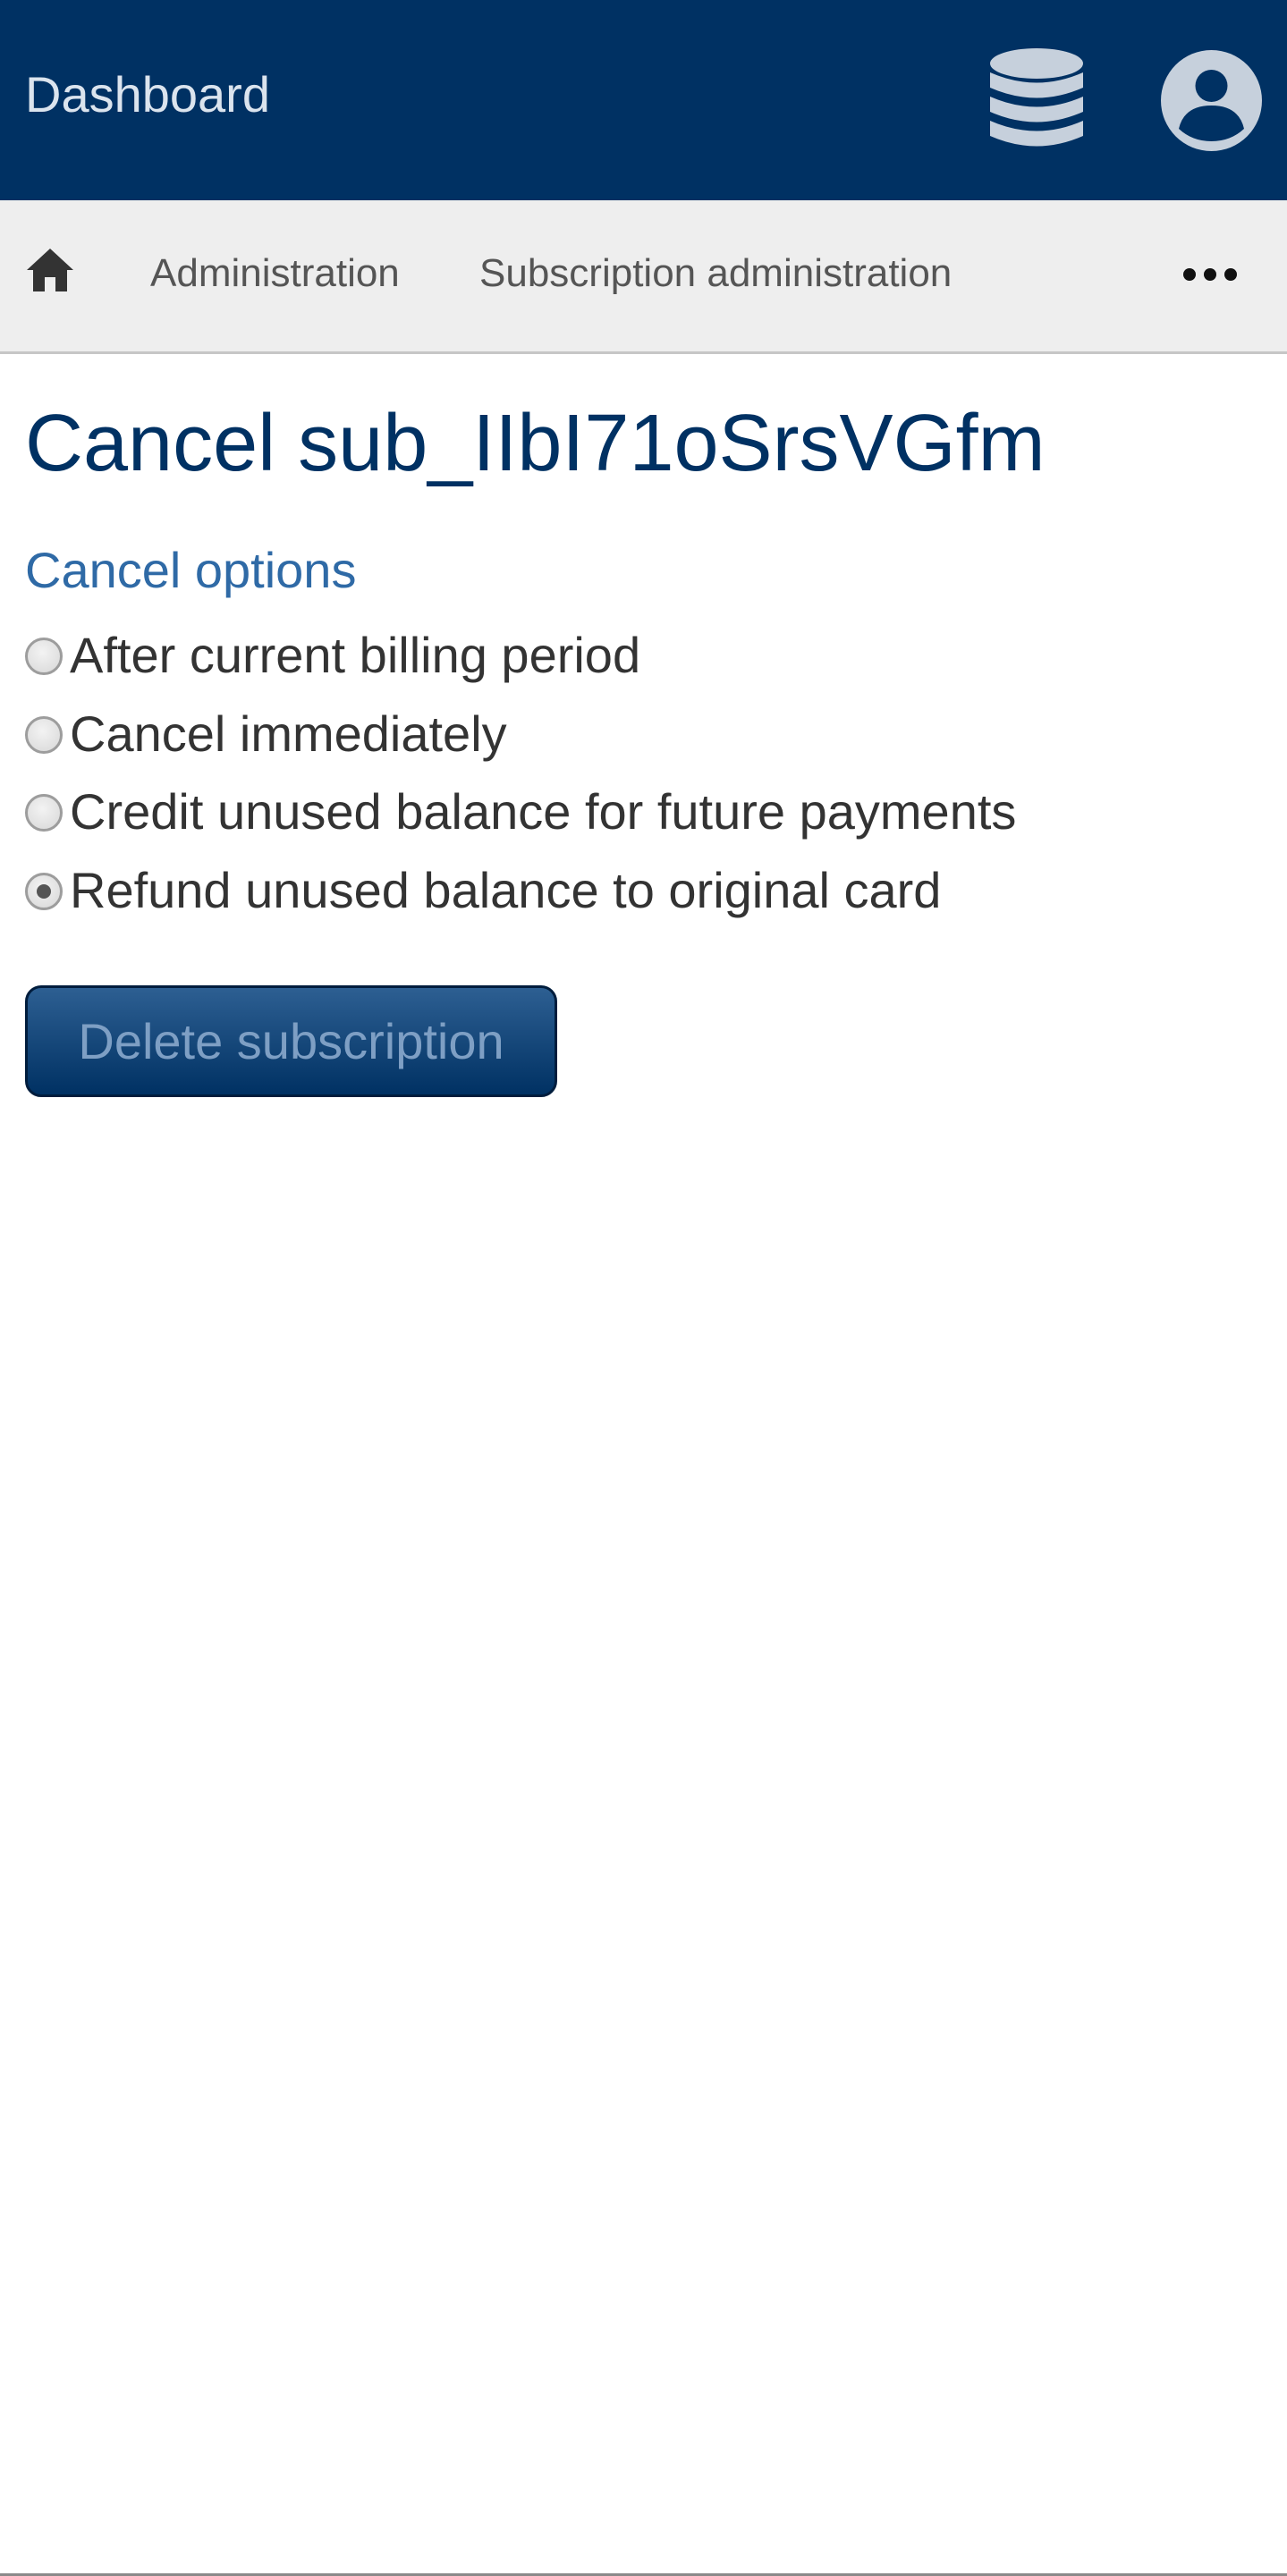 The width and height of the screenshot is (1287, 2576). What do you see at coordinates (355, 655) in the screenshot?
I see `option-label: After current billing period` at bounding box center [355, 655].